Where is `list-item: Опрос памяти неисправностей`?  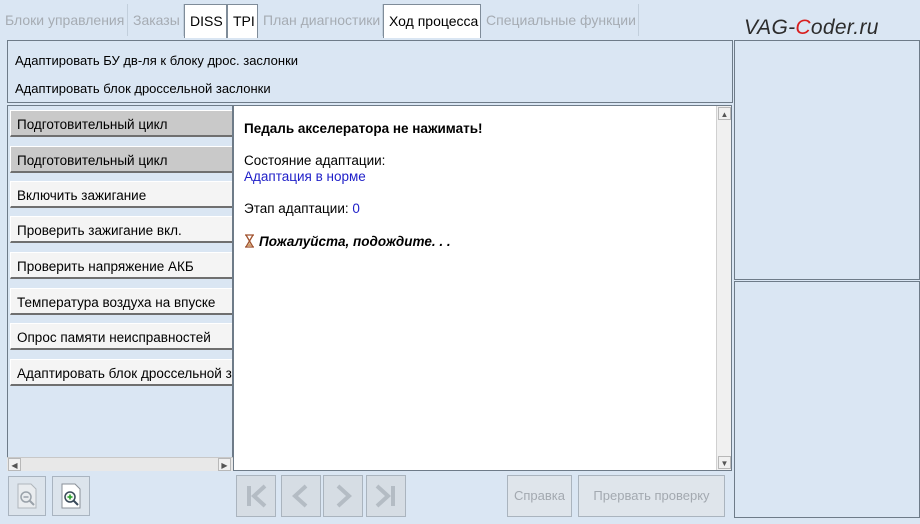 list-item: Опрос памяти неисправностей is located at coordinates (121, 336).